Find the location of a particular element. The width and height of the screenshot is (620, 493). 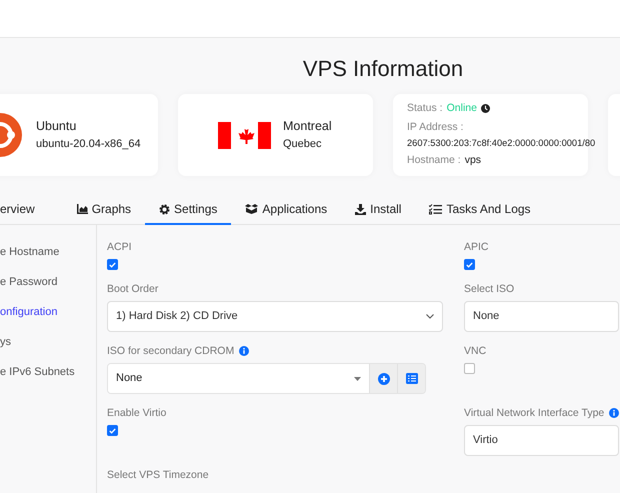

field-label: APIC is located at coordinates (476, 247).